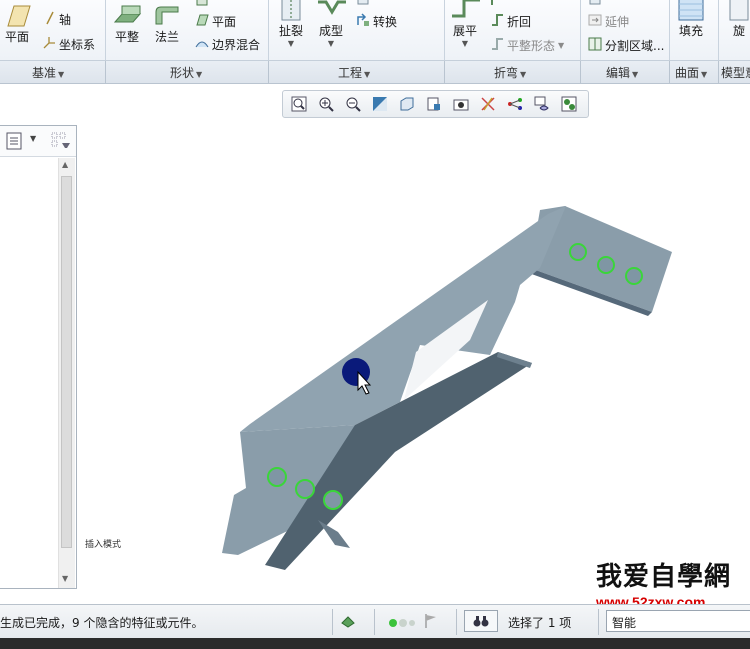 Image resolution: width=750 pixels, height=649 pixels. What do you see at coordinates (407, 104) in the screenshot?
I see `display-style-icon` at bounding box center [407, 104].